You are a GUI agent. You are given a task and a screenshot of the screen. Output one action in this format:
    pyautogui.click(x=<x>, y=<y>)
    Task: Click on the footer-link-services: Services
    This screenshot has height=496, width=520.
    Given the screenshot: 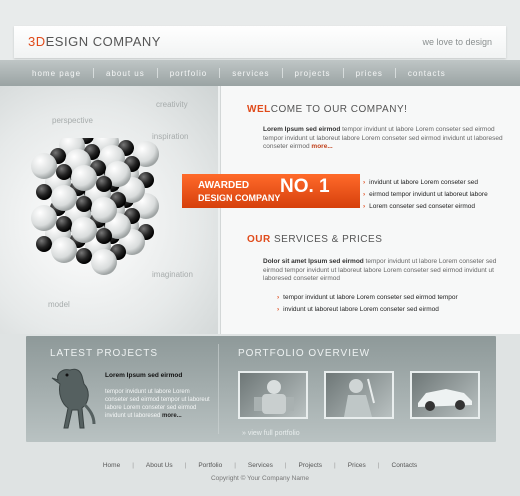 What is the action you would take?
    pyautogui.click(x=260, y=465)
    